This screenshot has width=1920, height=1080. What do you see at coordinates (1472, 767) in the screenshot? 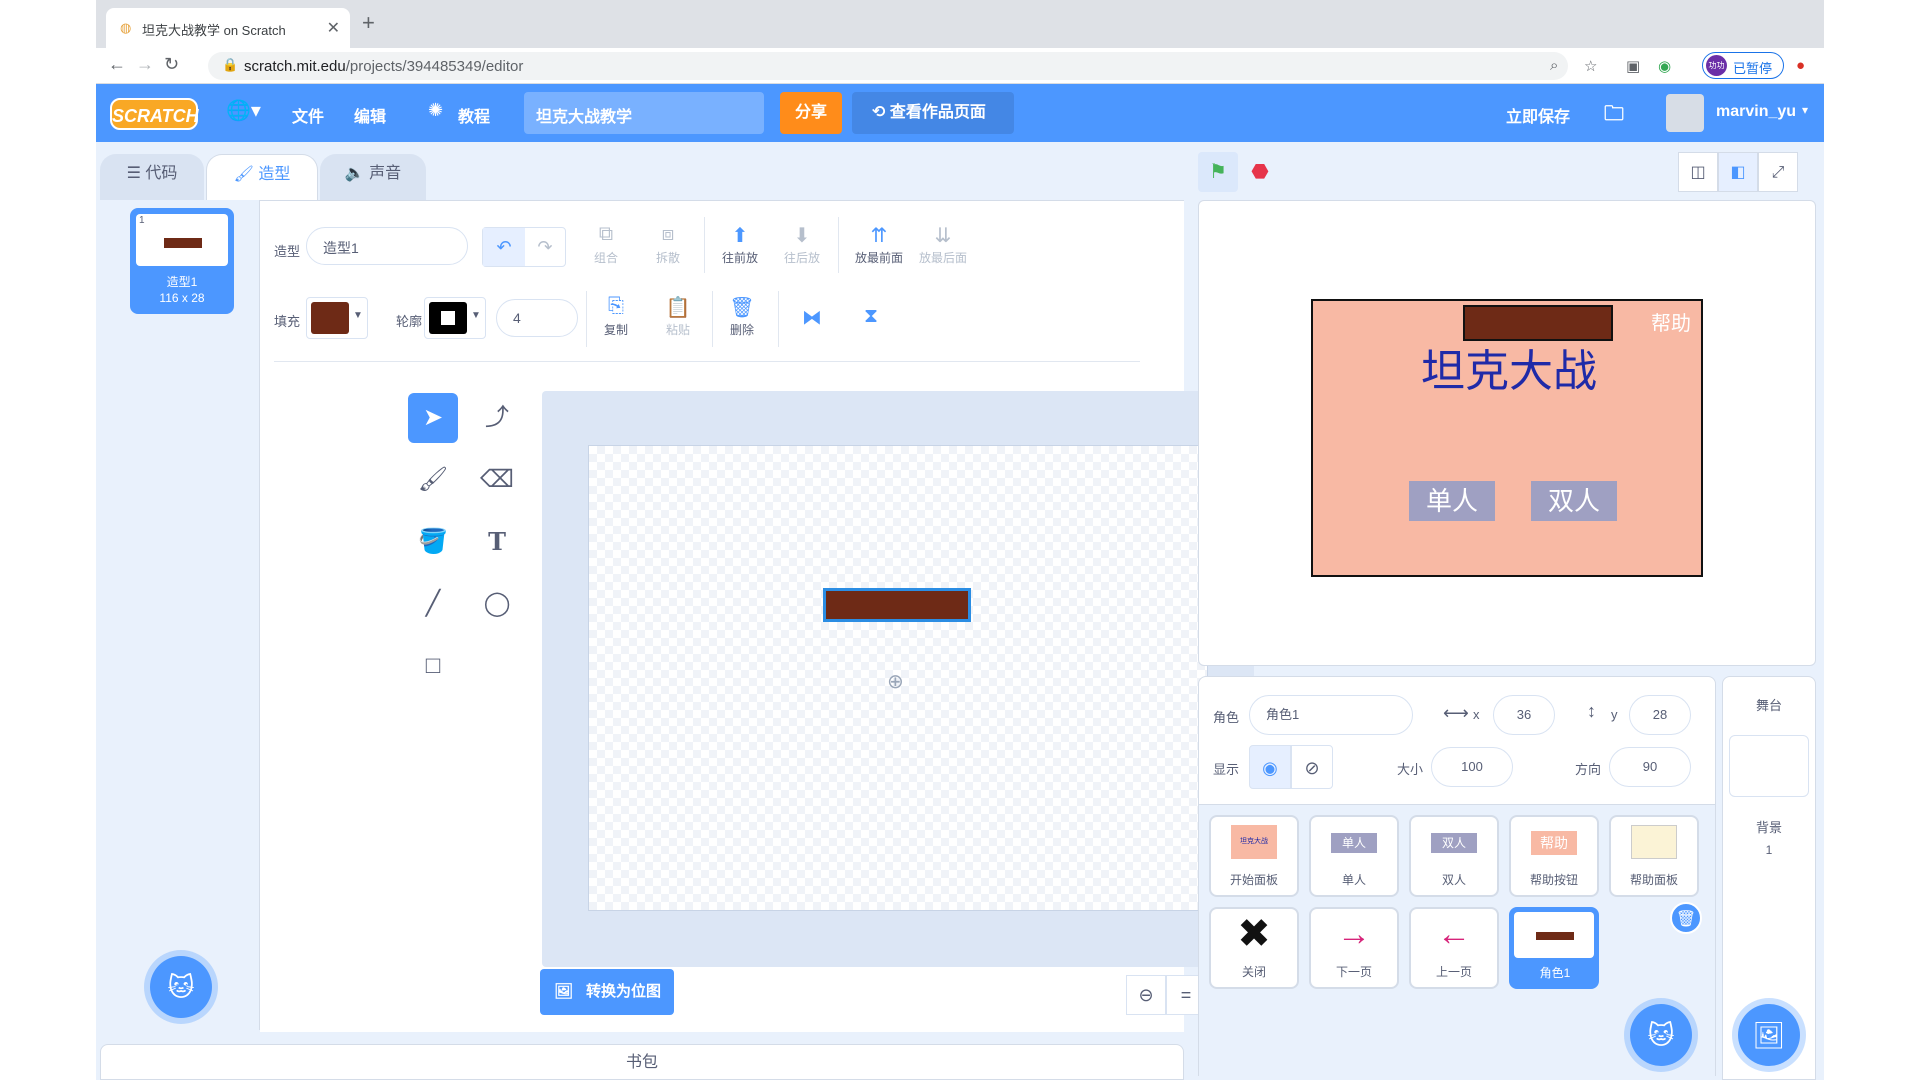
I see `size-input: 100` at bounding box center [1472, 767].